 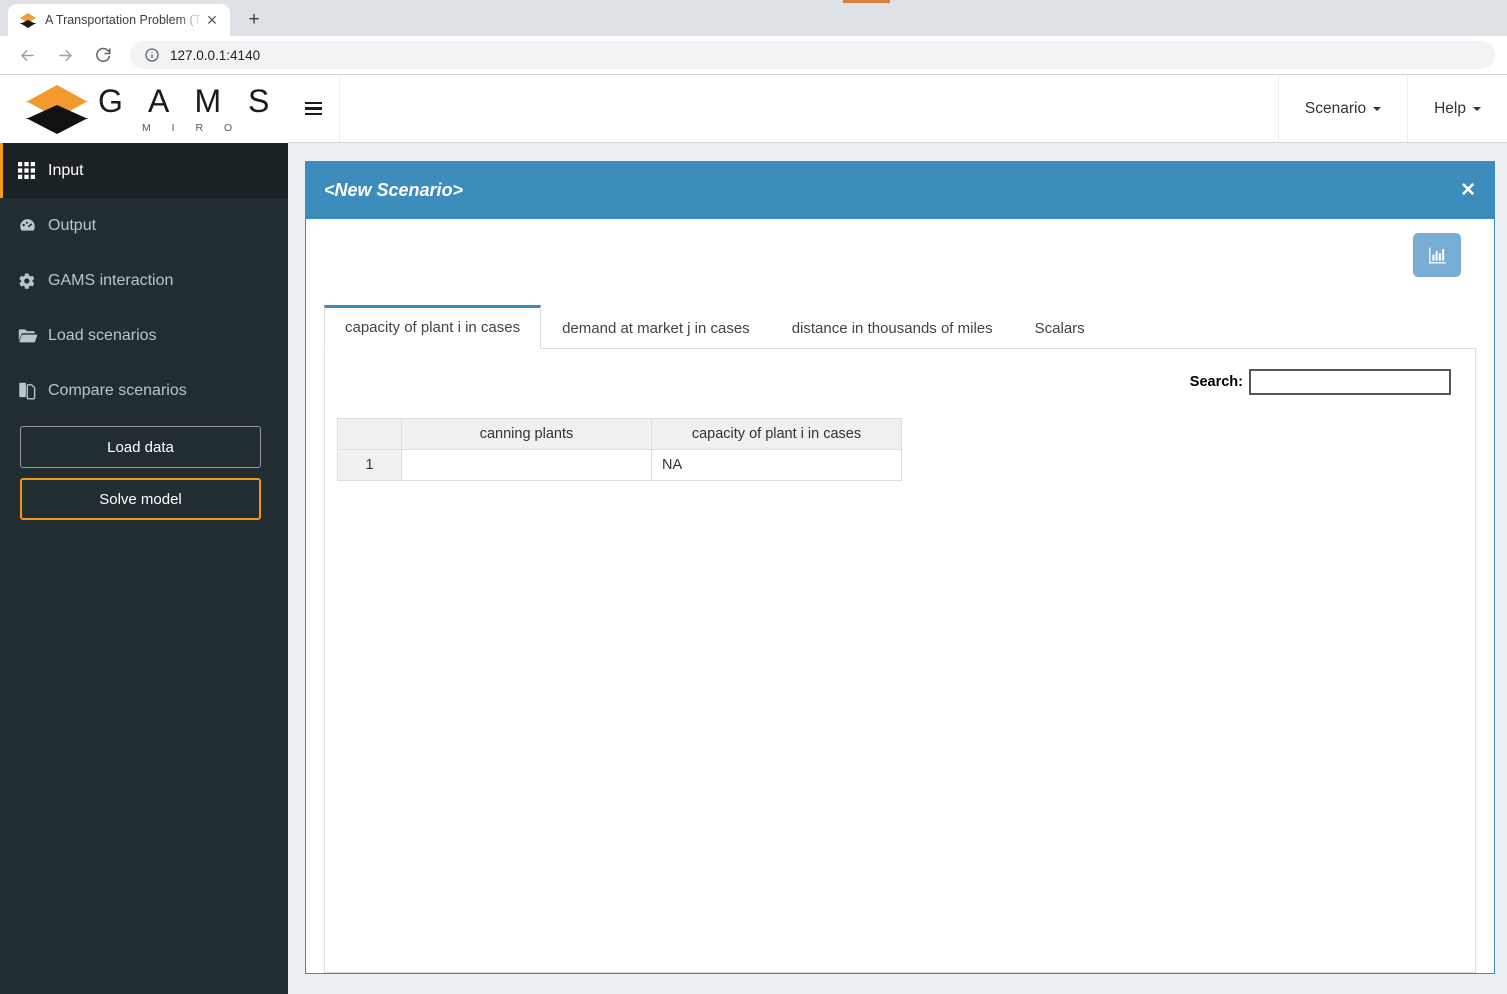 I want to click on reload-icon, so click(x=103, y=55).